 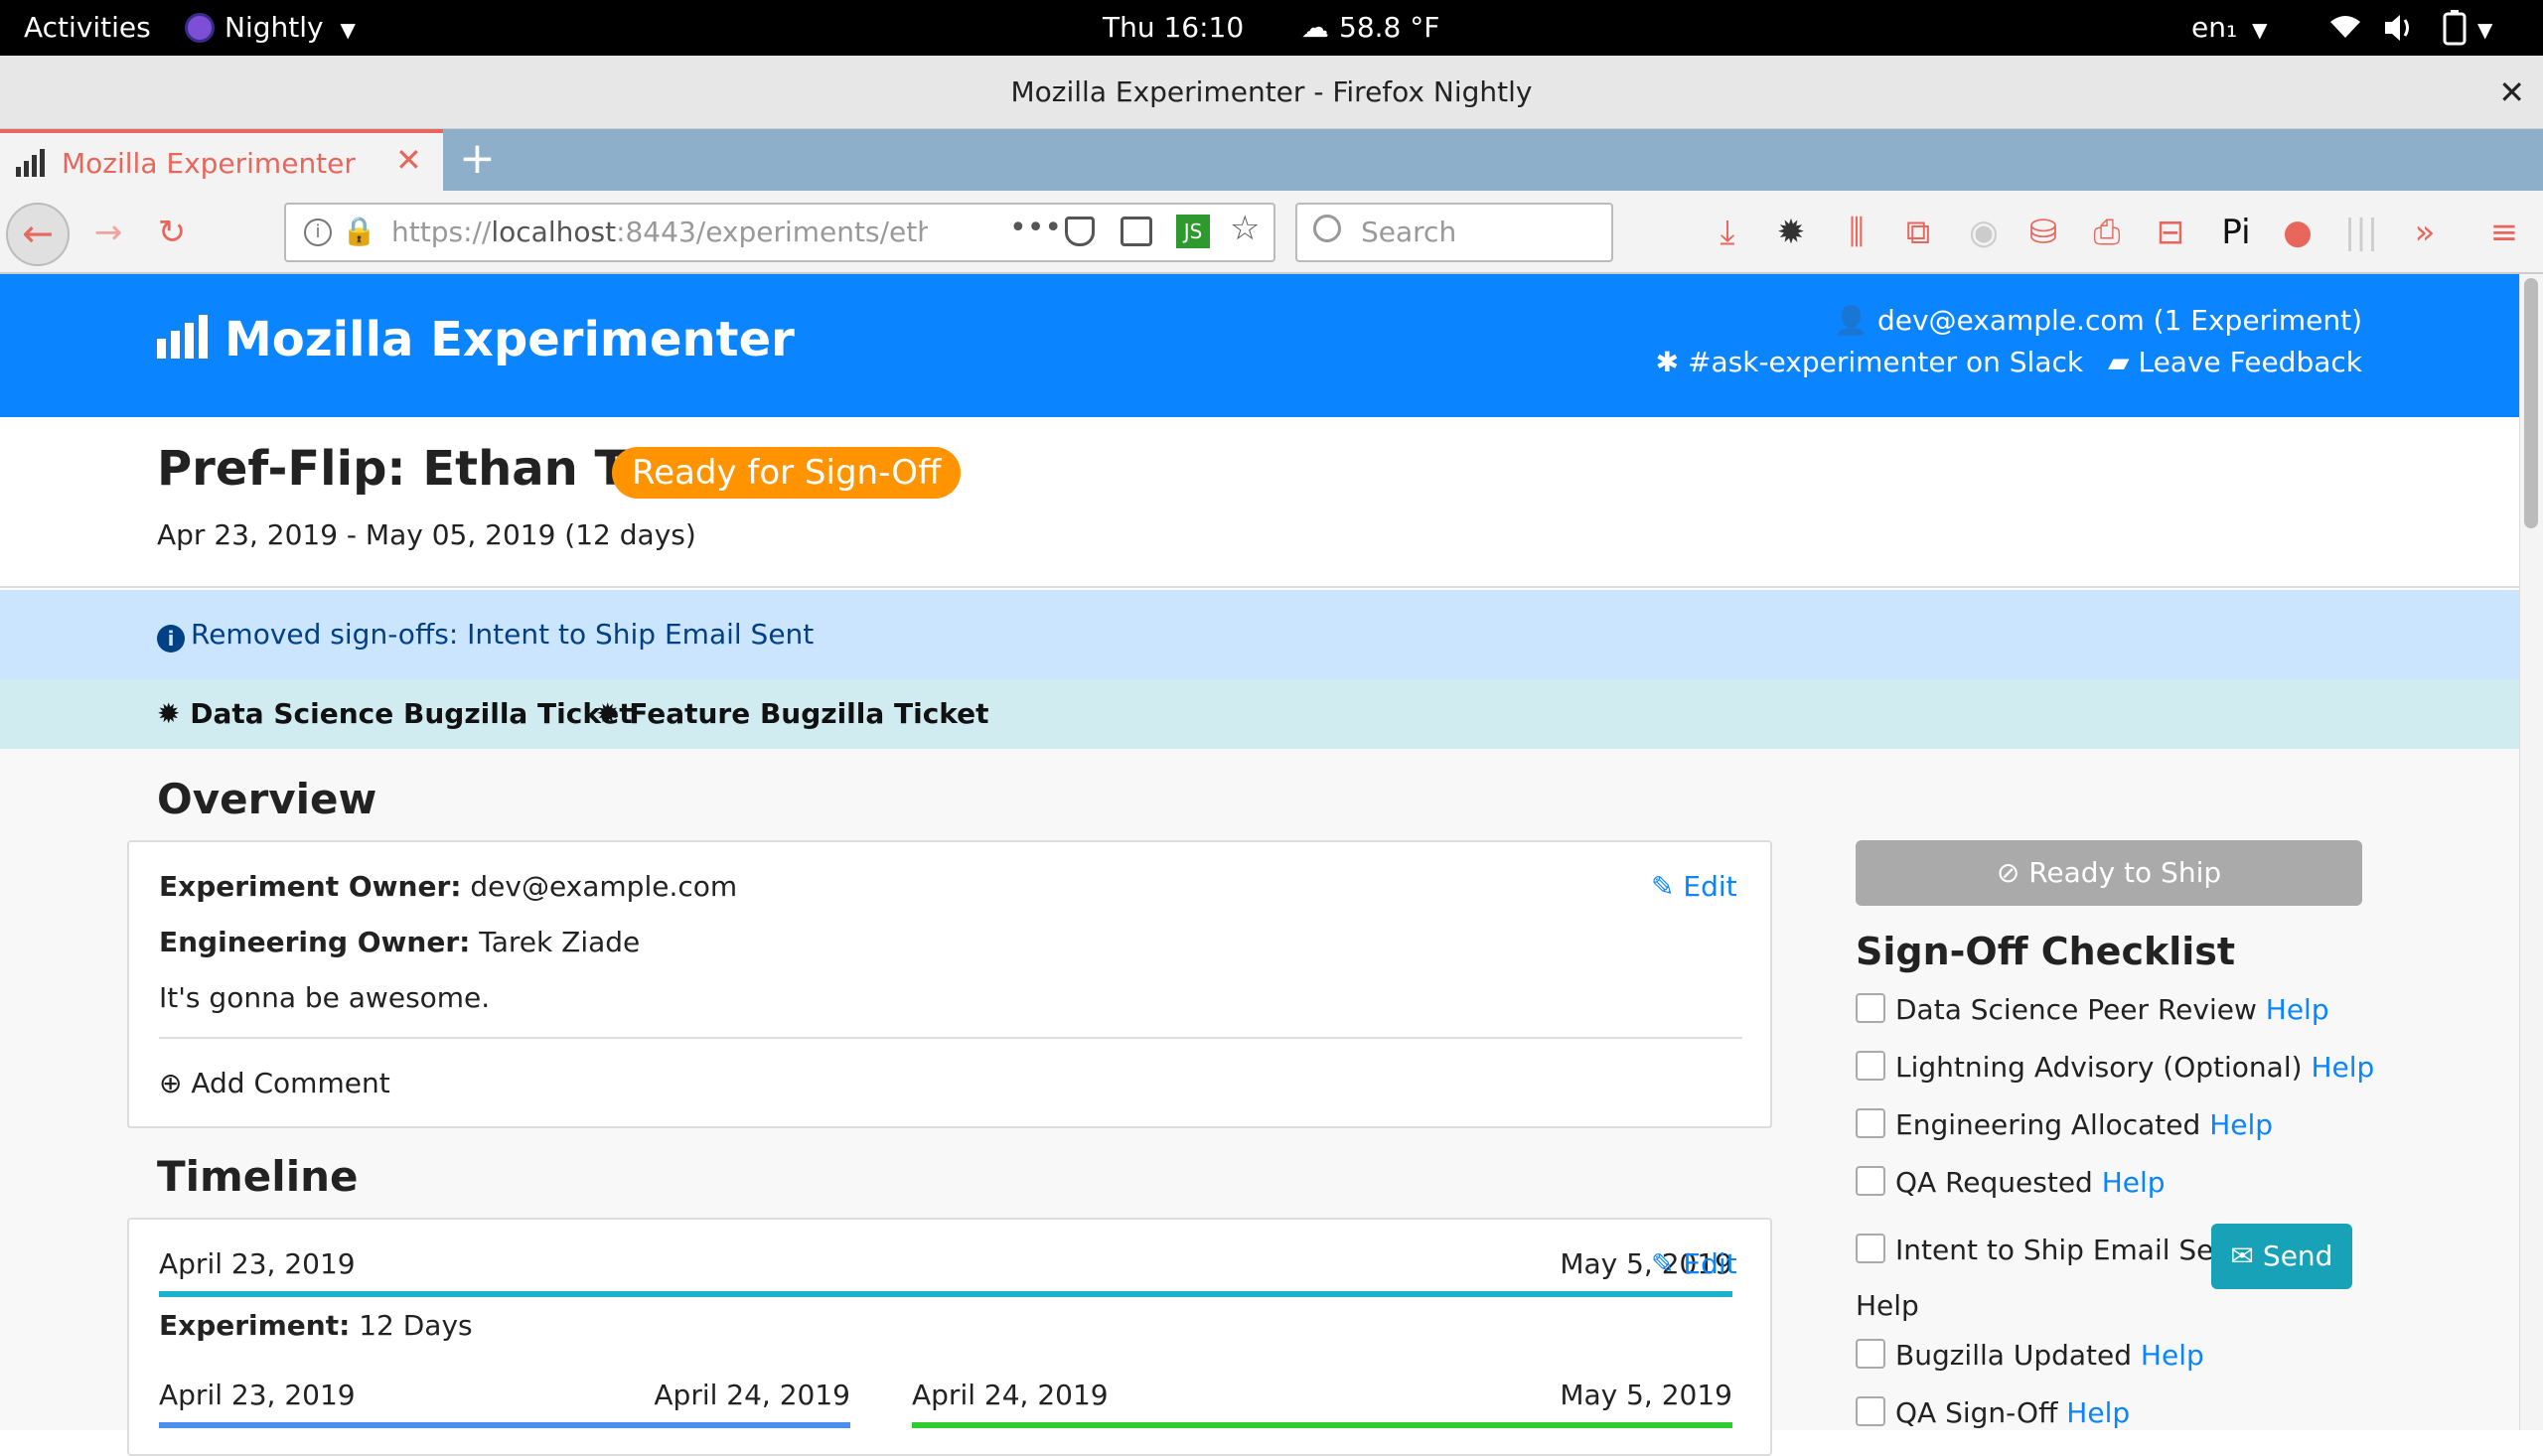 What do you see at coordinates (171, 1083) in the screenshot?
I see `plus-circle-icon: ⊕` at bounding box center [171, 1083].